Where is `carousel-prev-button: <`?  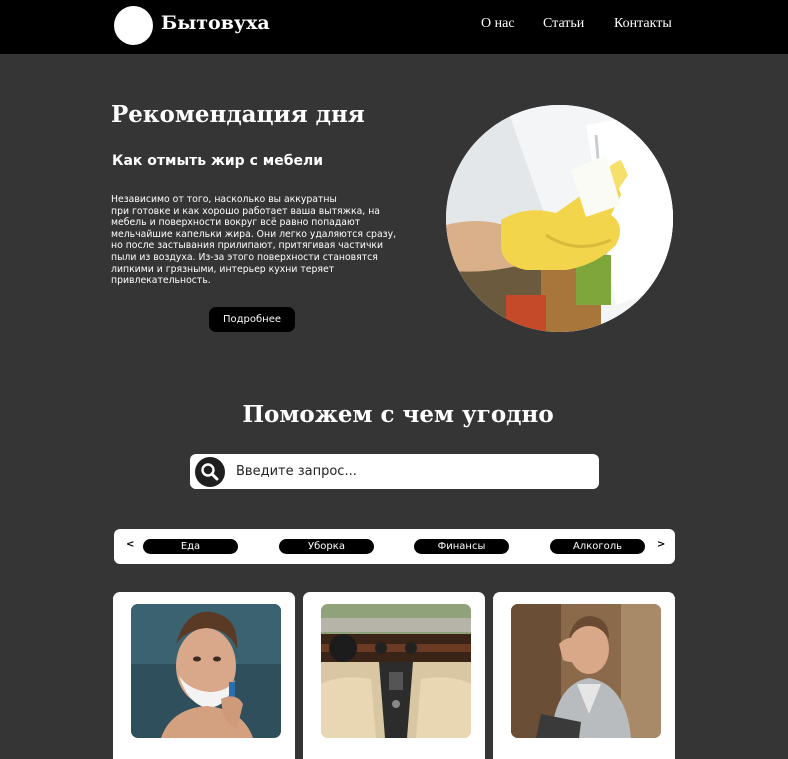
carousel-prev-button: < is located at coordinates (130, 544).